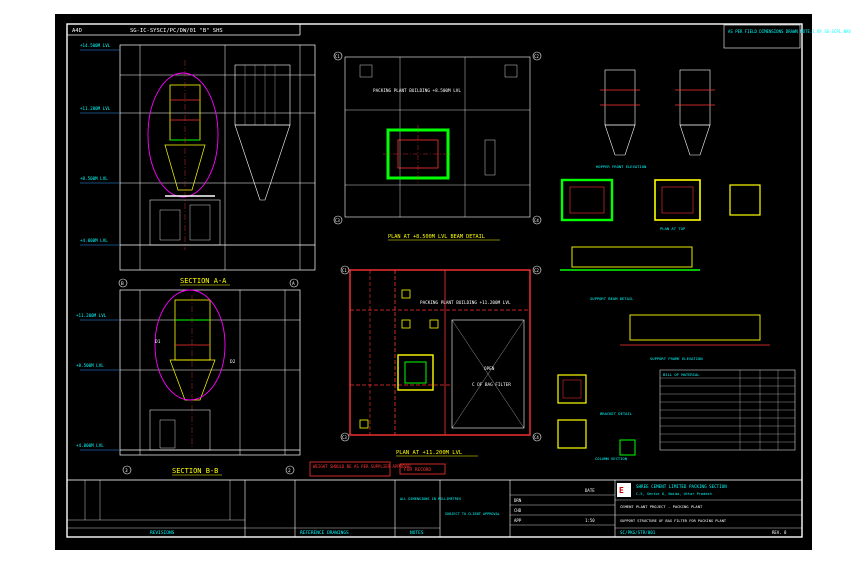 This screenshot has height=562, width=867. I want to click on level-bb-2: +8.500M LVL, so click(90, 365).